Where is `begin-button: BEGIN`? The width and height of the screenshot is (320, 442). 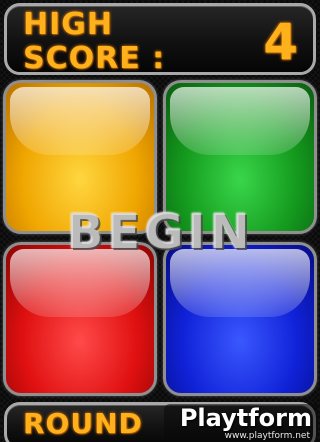 begin-button: BEGIN is located at coordinates (160, 232).